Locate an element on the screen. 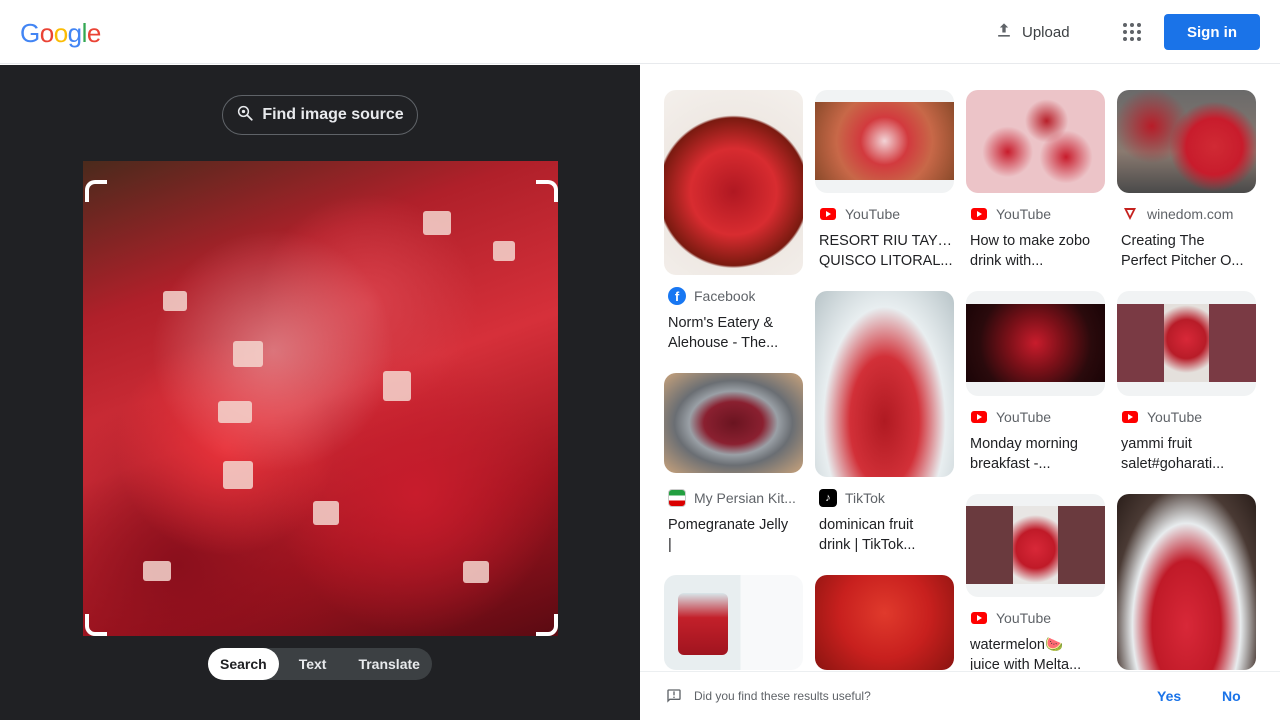  mypersian-icon is located at coordinates (677, 498).